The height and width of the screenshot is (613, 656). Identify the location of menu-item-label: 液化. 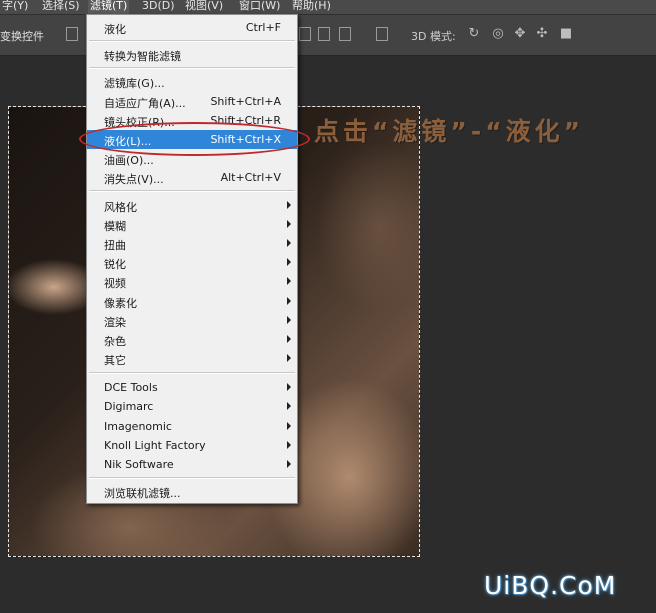
(115, 29).